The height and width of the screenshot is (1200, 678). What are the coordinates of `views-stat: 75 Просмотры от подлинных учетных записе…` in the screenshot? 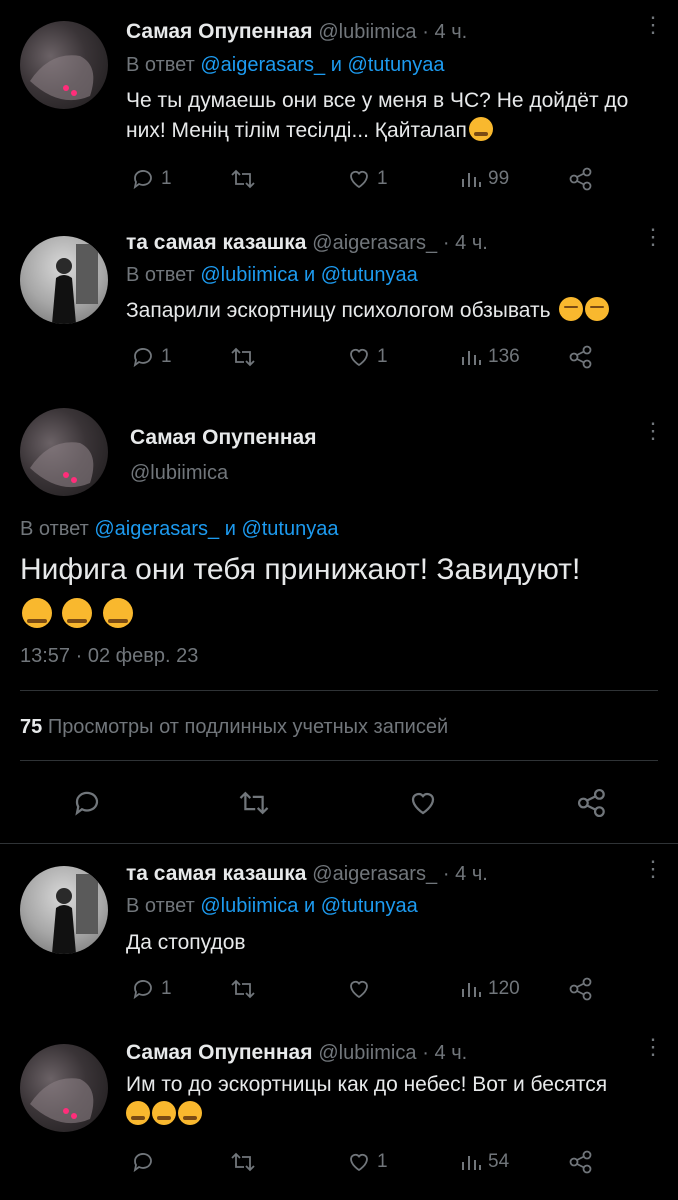 It's located at (234, 727).